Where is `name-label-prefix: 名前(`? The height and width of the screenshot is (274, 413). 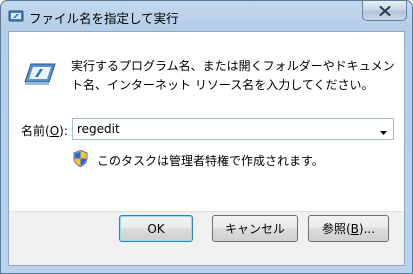
name-label-prefix: 名前( is located at coordinates (35, 131).